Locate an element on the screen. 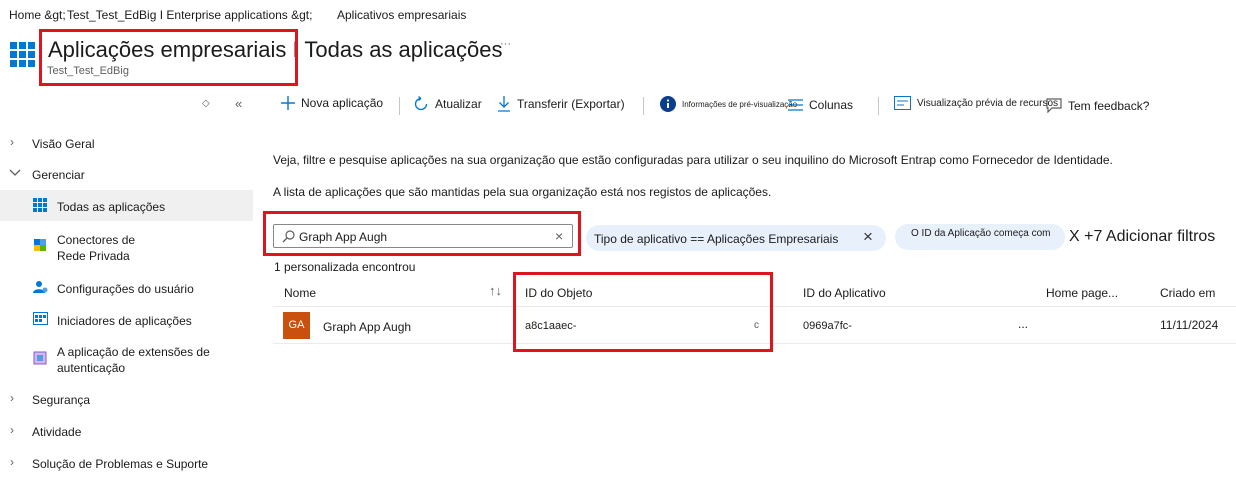  columns-icon is located at coordinates (795, 105).